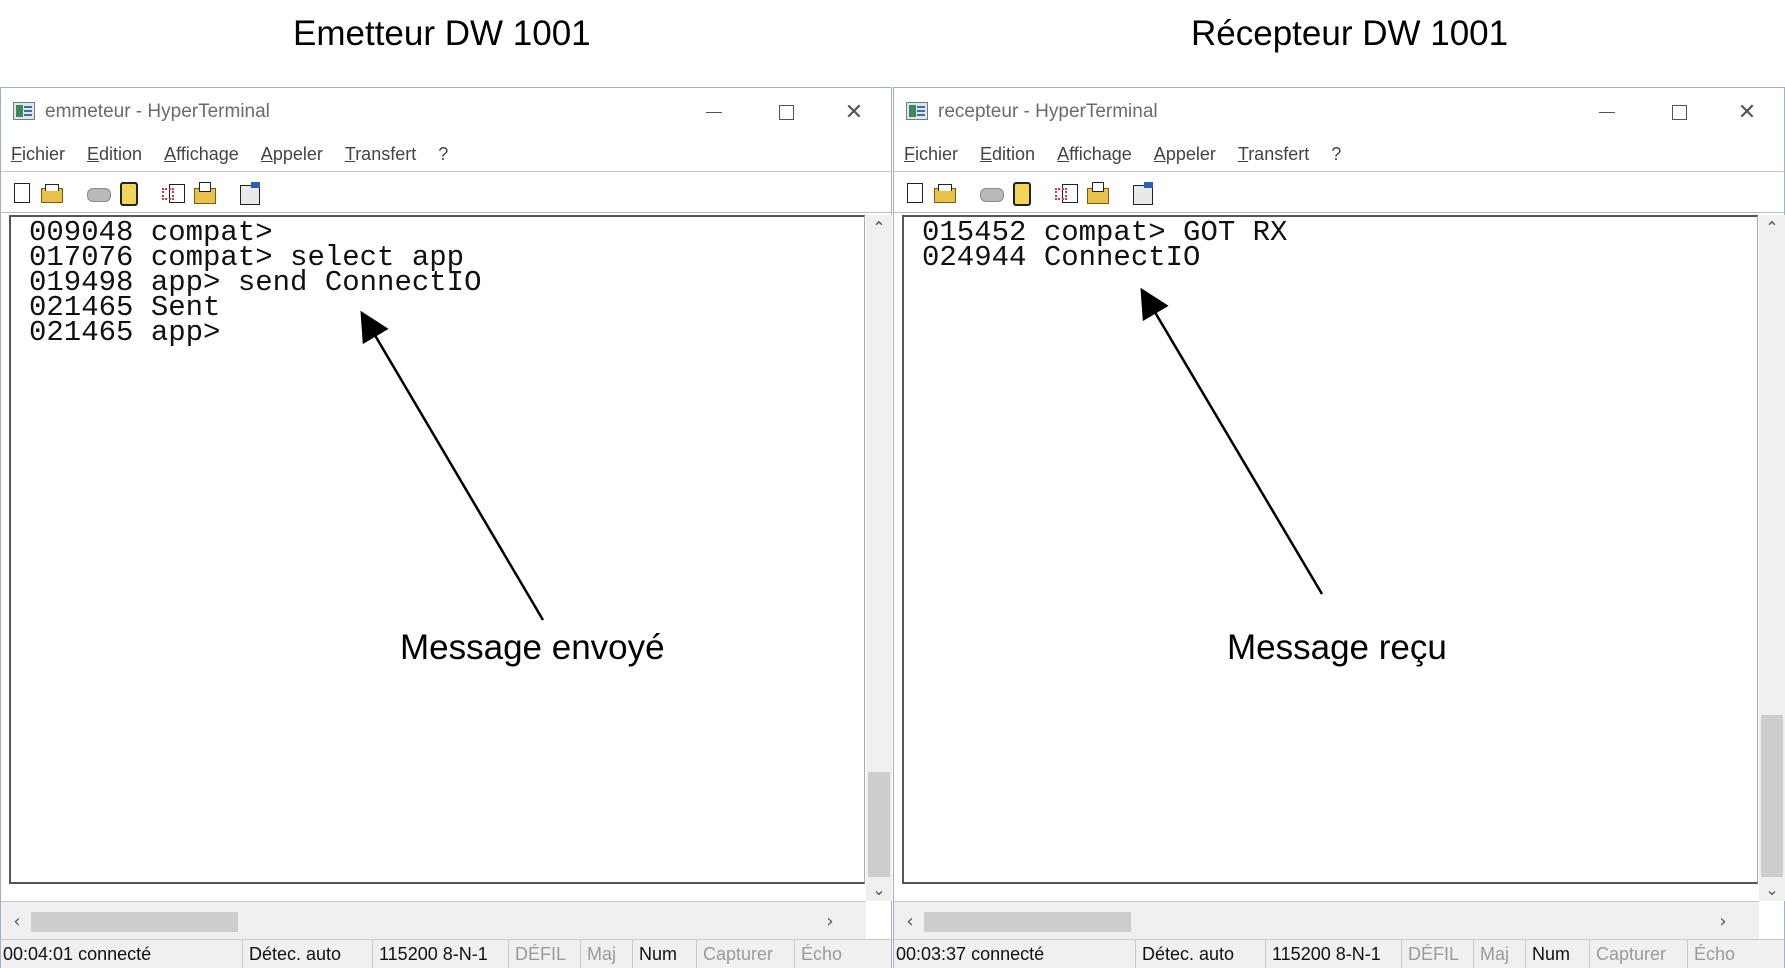  What do you see at coordinates (122, 953) in the screenshot?
I see `status-connection: 00:04:01 connecté` at bounding box center [122, 953].